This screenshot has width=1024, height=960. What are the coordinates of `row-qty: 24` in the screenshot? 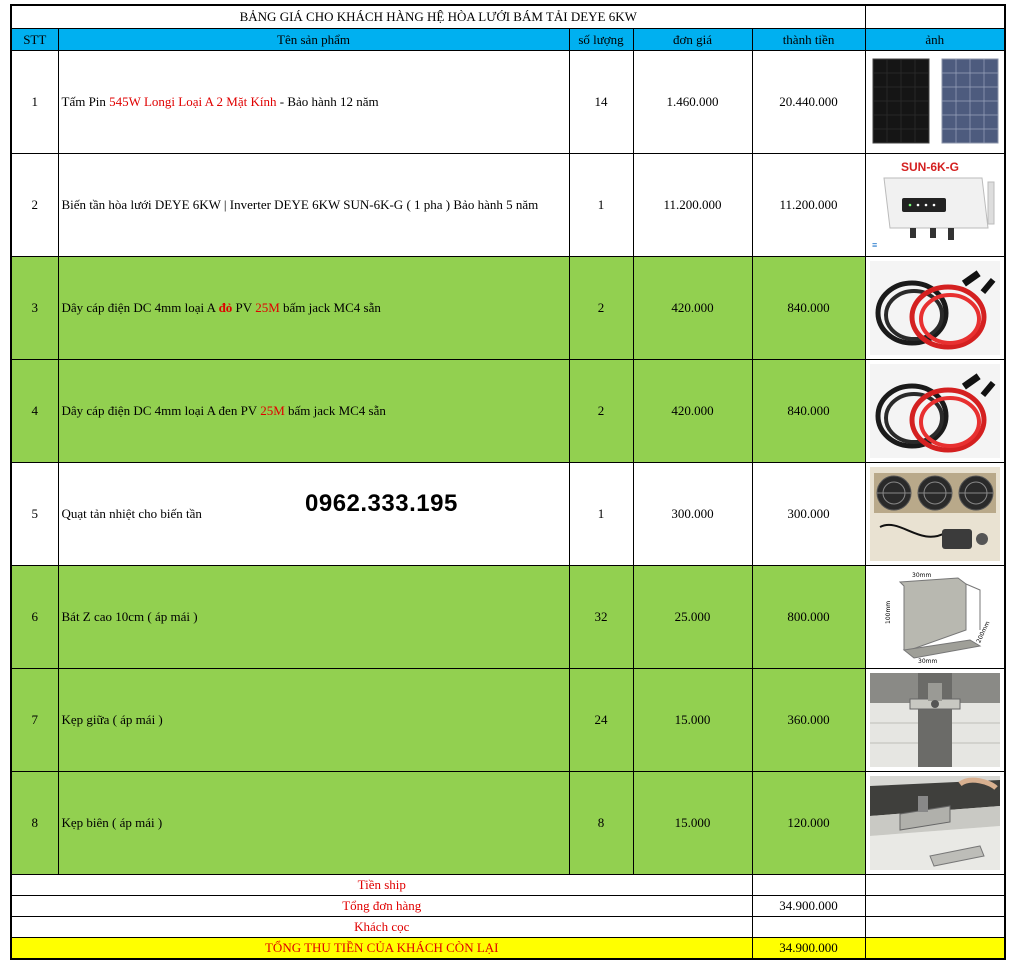 It's located at (601, 720).